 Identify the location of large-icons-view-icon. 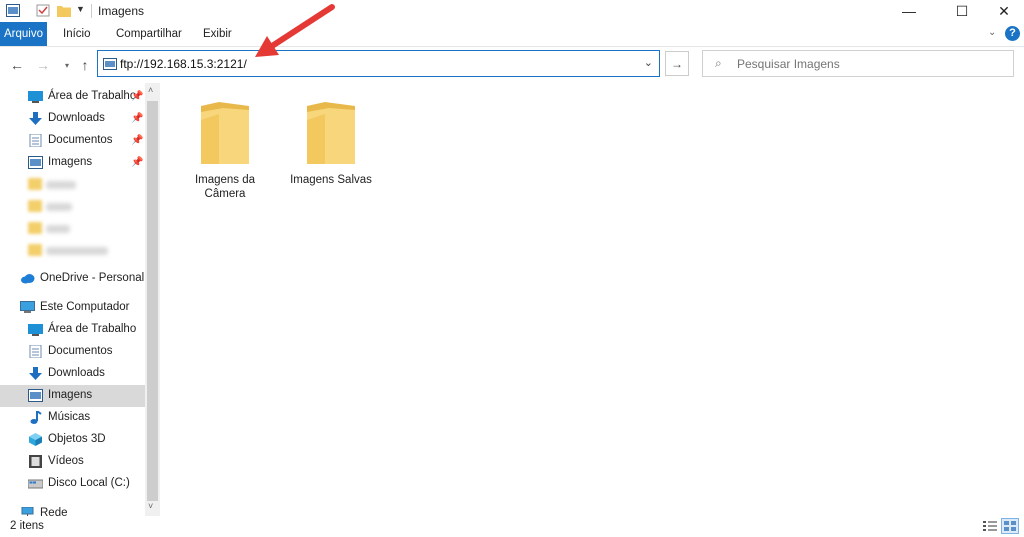
(1010, 526).